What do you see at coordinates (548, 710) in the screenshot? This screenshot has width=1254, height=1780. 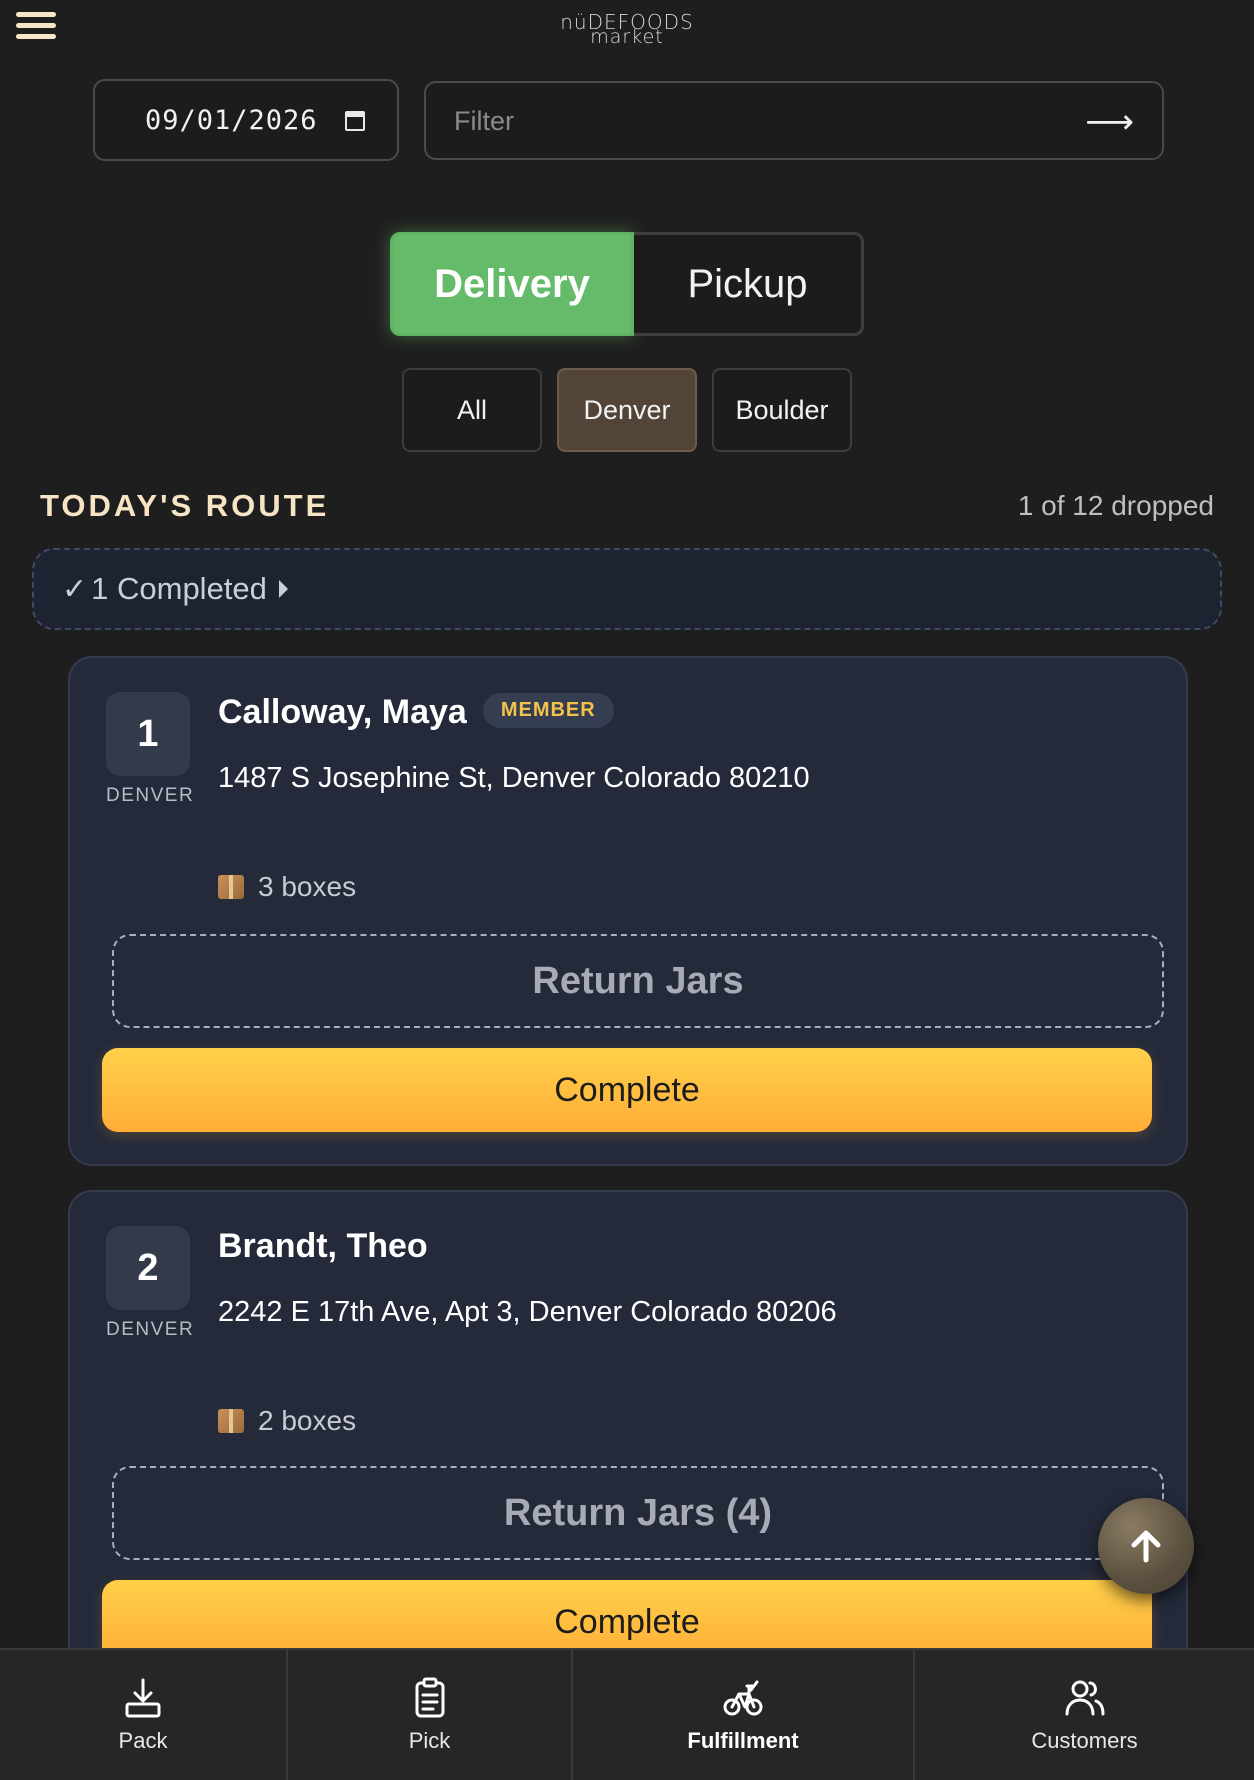 I see `member-badge: MEMBER` at bounding box center [548, 710].